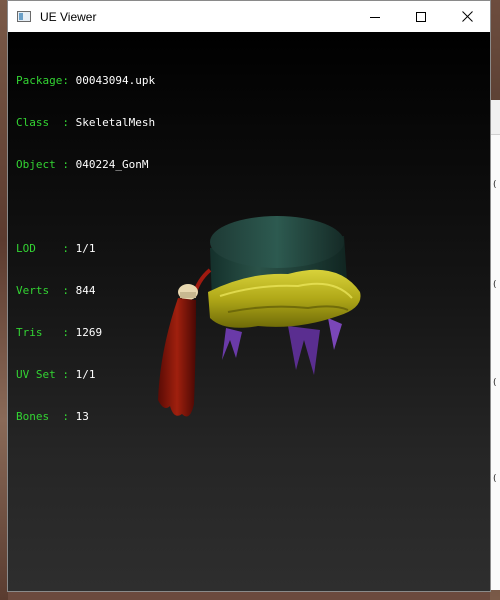 The width and height of the screenshot is (500, 600). What do you see at coordinates (177, 357) in the screenshot?
I see `tassel` at bounding box center [177, 357].